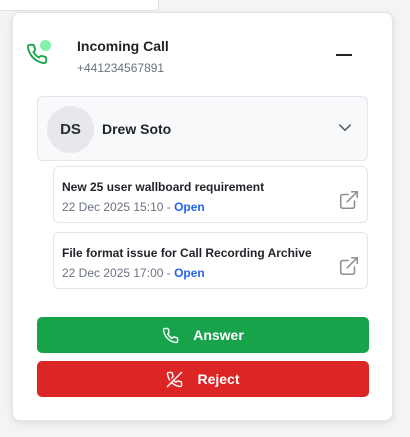 The image size is (410, 437). What do you see at coordinates (163, 187) in the screenshot?
I see `ticket-title: New 25 user wallboard requirement` at bounding box center [163, 187].